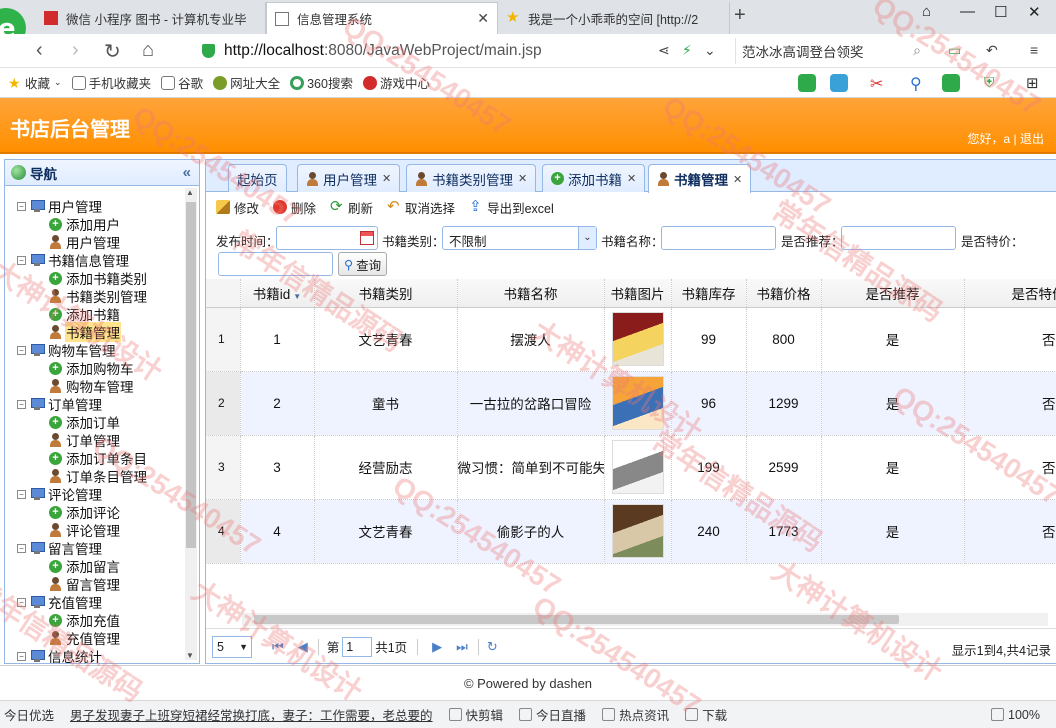 This screenshot has height=728, width=1056. Describe the element at coordinates (321, 82) in the screenshot. I see `bookmark-360: 360搜索` at that location.